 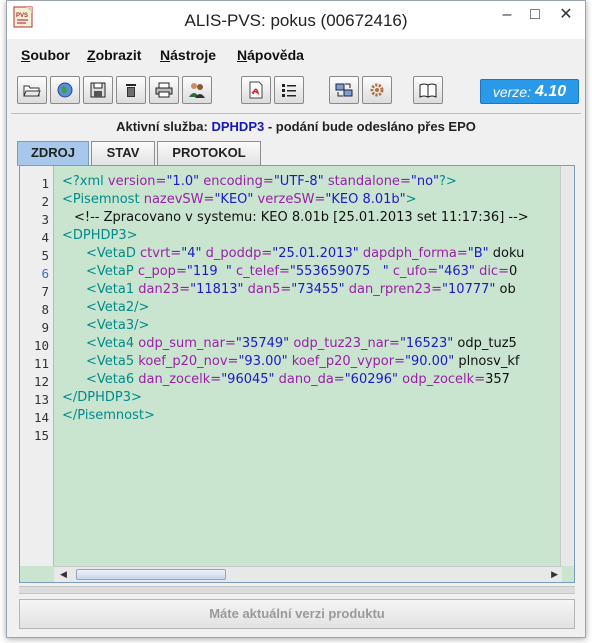 I want to click on save-icon, so click(x=98, y=90).